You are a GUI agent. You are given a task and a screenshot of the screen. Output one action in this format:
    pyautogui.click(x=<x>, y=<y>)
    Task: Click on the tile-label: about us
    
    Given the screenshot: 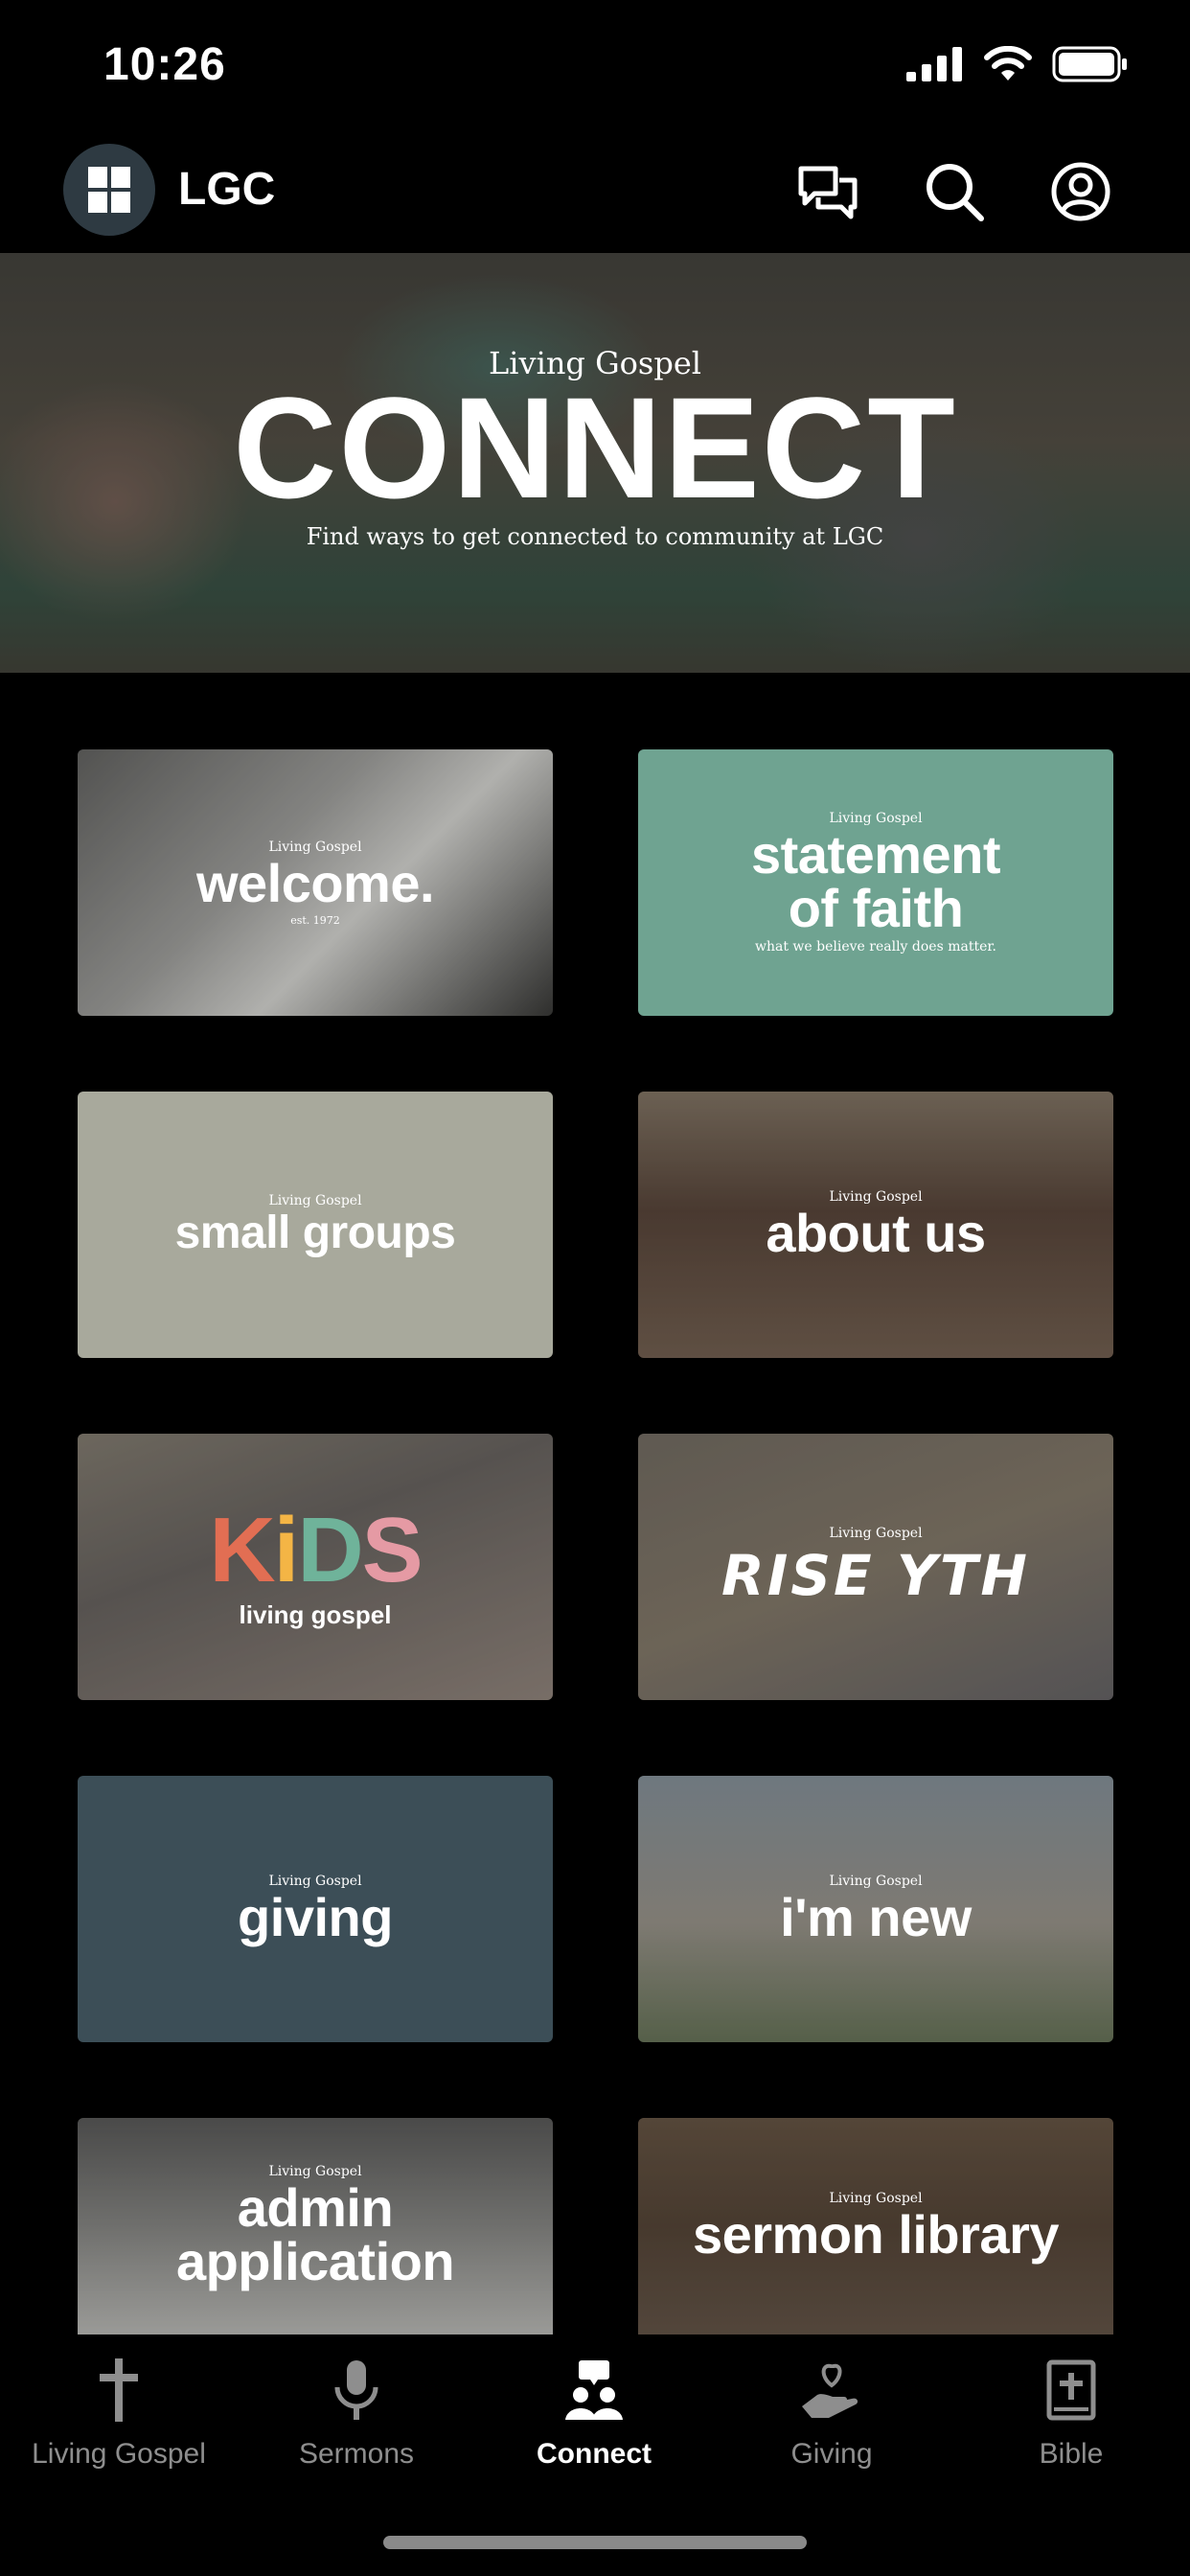 What is the action you would take?
    pyautogui.click(x=876, y=1233)
    